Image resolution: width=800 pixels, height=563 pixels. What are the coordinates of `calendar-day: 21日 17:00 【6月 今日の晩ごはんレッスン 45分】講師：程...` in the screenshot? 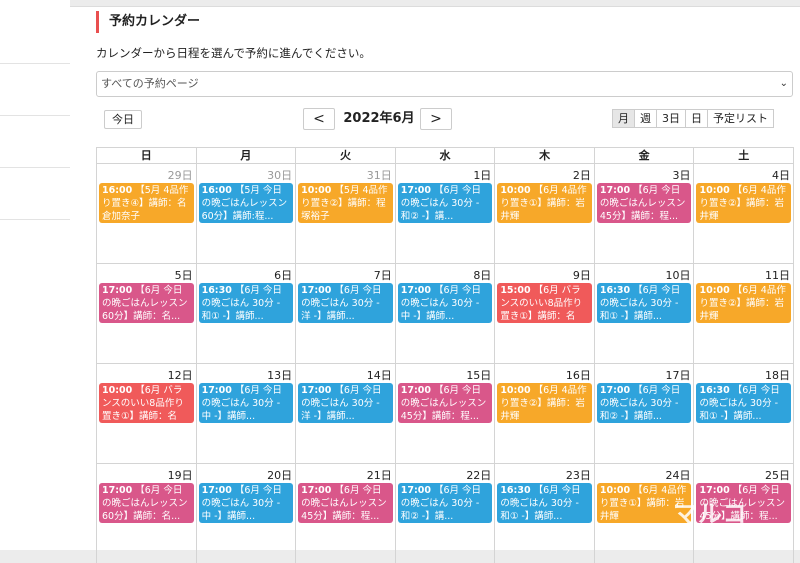 It's located at (346, 513).